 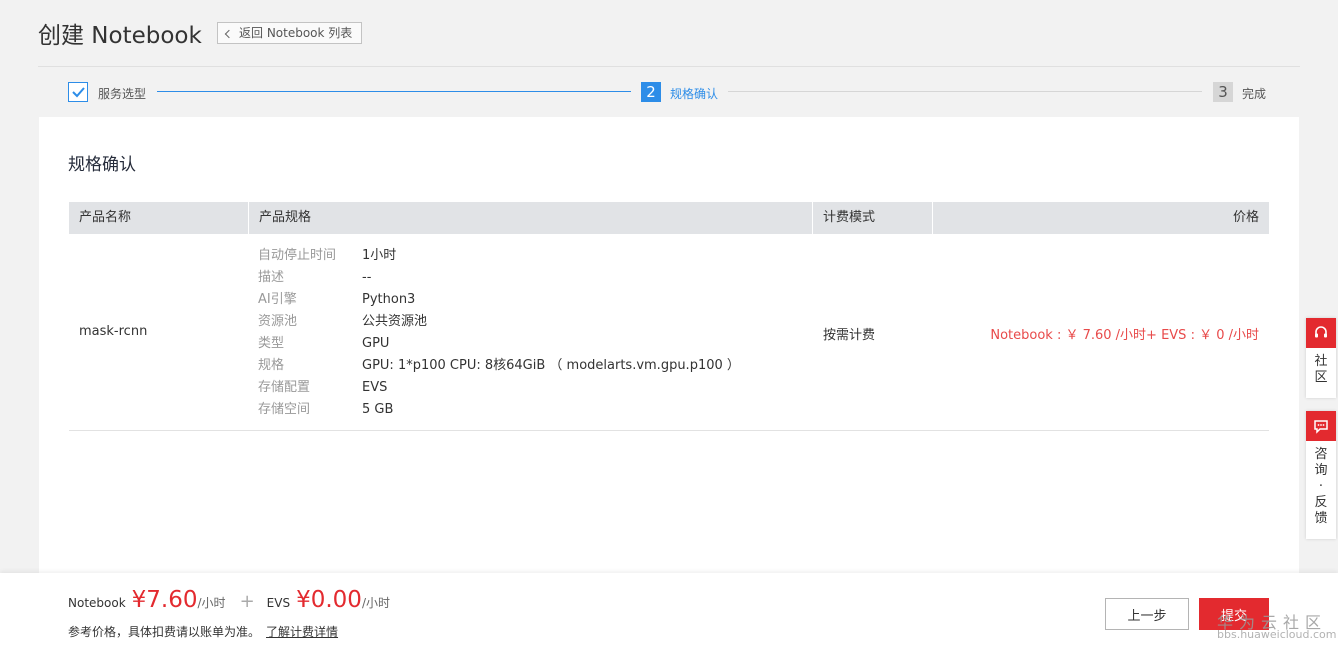 I want to click on notebook-fee-label: Notebook, so click(x=97, y=603).